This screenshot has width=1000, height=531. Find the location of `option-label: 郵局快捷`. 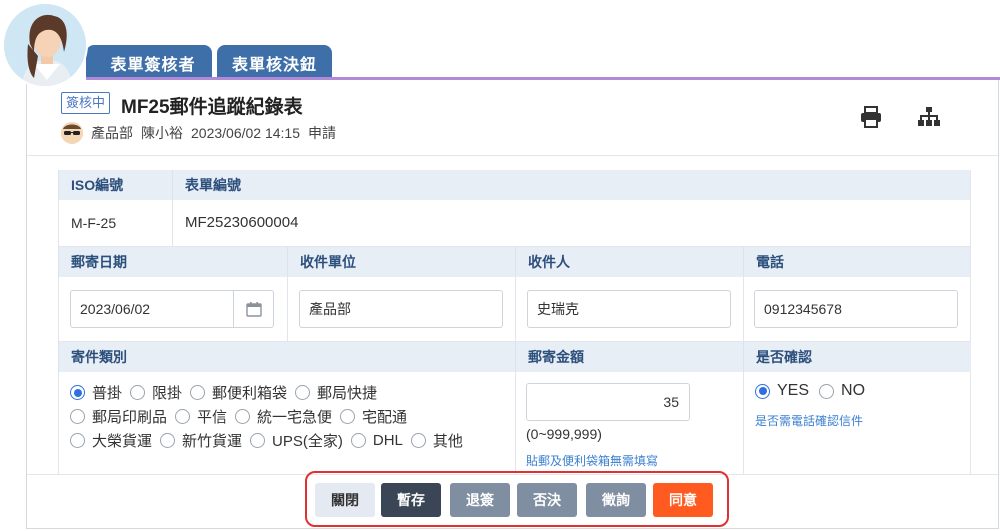

option-label: 郵局快捷 is located at coordinates (347, 393).